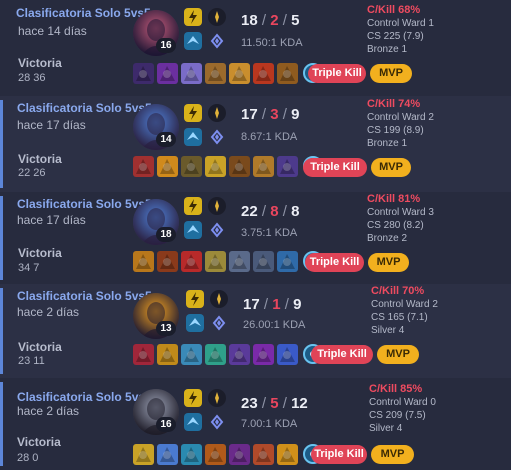 This screenshot has width=511, height=470. Describe the element at coordinates (394, 104) in the screenshot. I see `kill-participation: C/Kill 74%` at that location.